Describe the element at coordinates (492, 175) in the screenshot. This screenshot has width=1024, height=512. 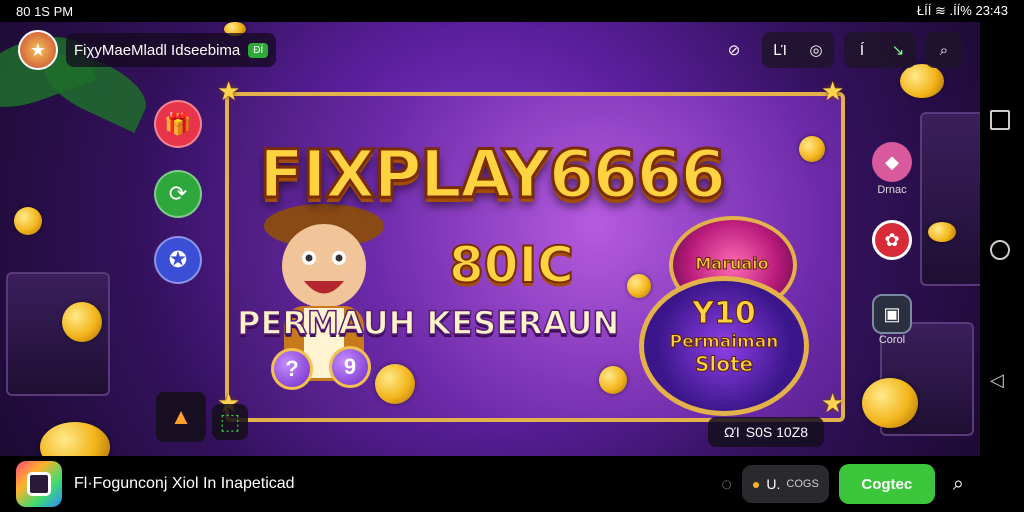
I see `banner-title: FIXPLAY6666` at that location.